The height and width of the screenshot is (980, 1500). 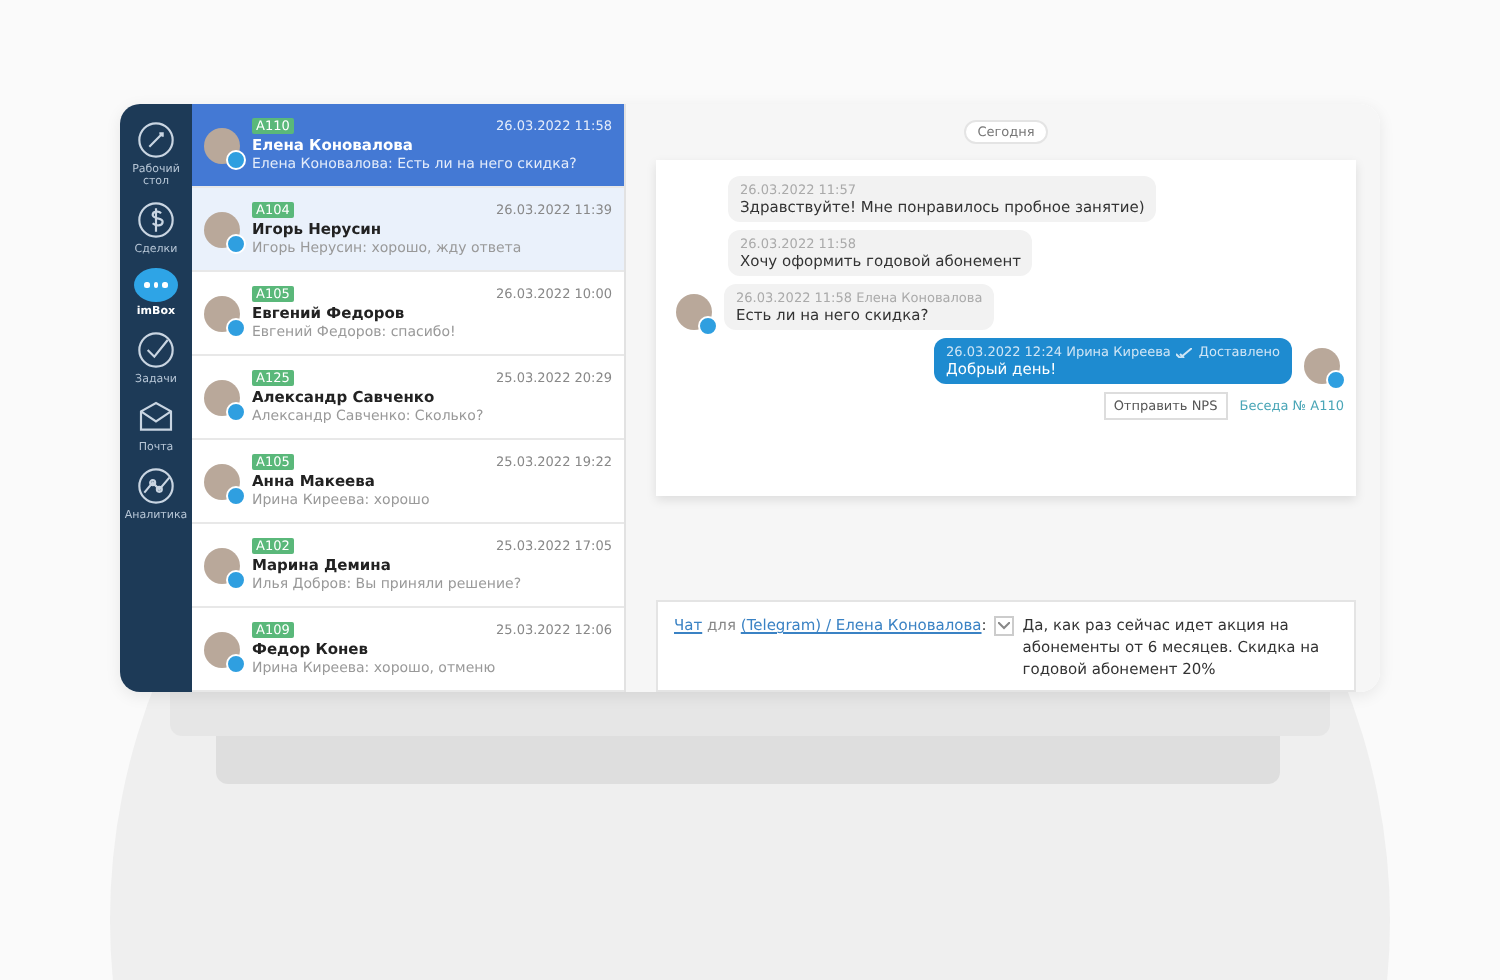 What do you see at coordinates (156, 220) in the screenshot?
I see `dollar-icon` at bounding box center [156, 220].